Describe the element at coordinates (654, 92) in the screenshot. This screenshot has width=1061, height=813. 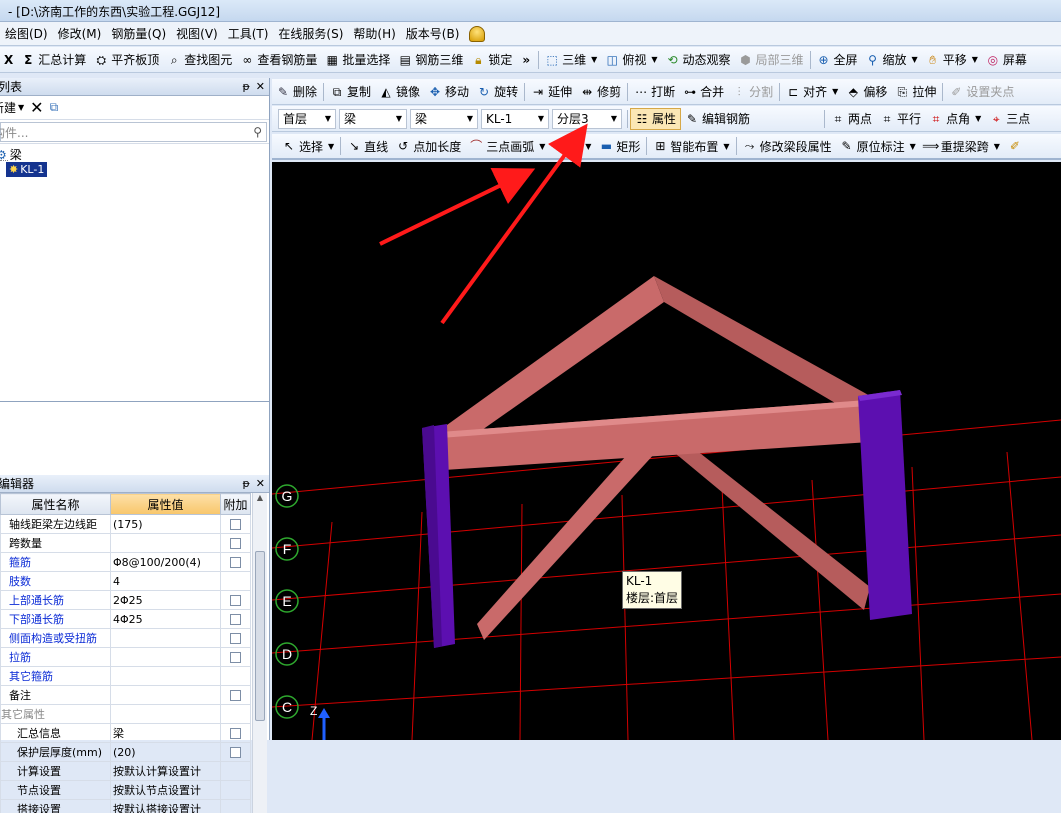
I see `break-button: ⋯打断` at that location.